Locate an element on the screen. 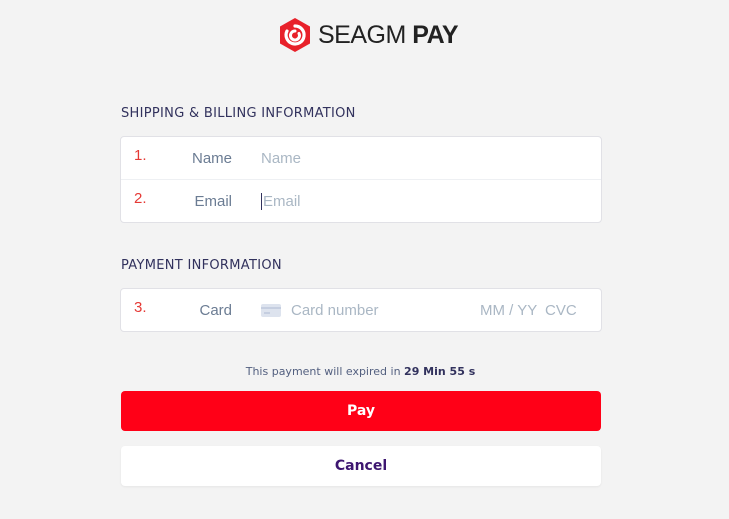  email-input is located at coordinates (407, 201).